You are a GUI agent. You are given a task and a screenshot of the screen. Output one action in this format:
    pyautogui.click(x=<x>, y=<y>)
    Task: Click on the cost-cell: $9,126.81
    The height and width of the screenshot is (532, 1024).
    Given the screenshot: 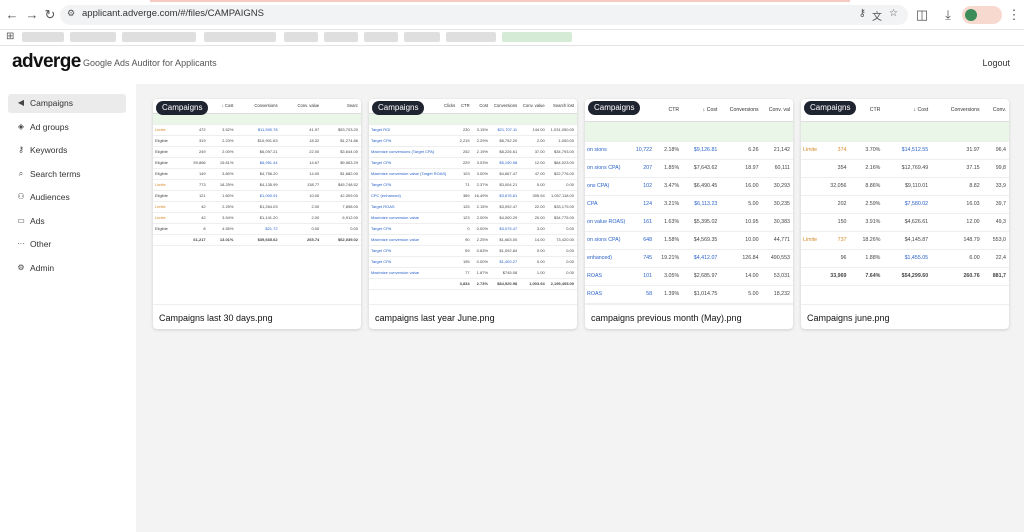 What is the action you would take?
    pyautogui.click(x=701, y=150)
    